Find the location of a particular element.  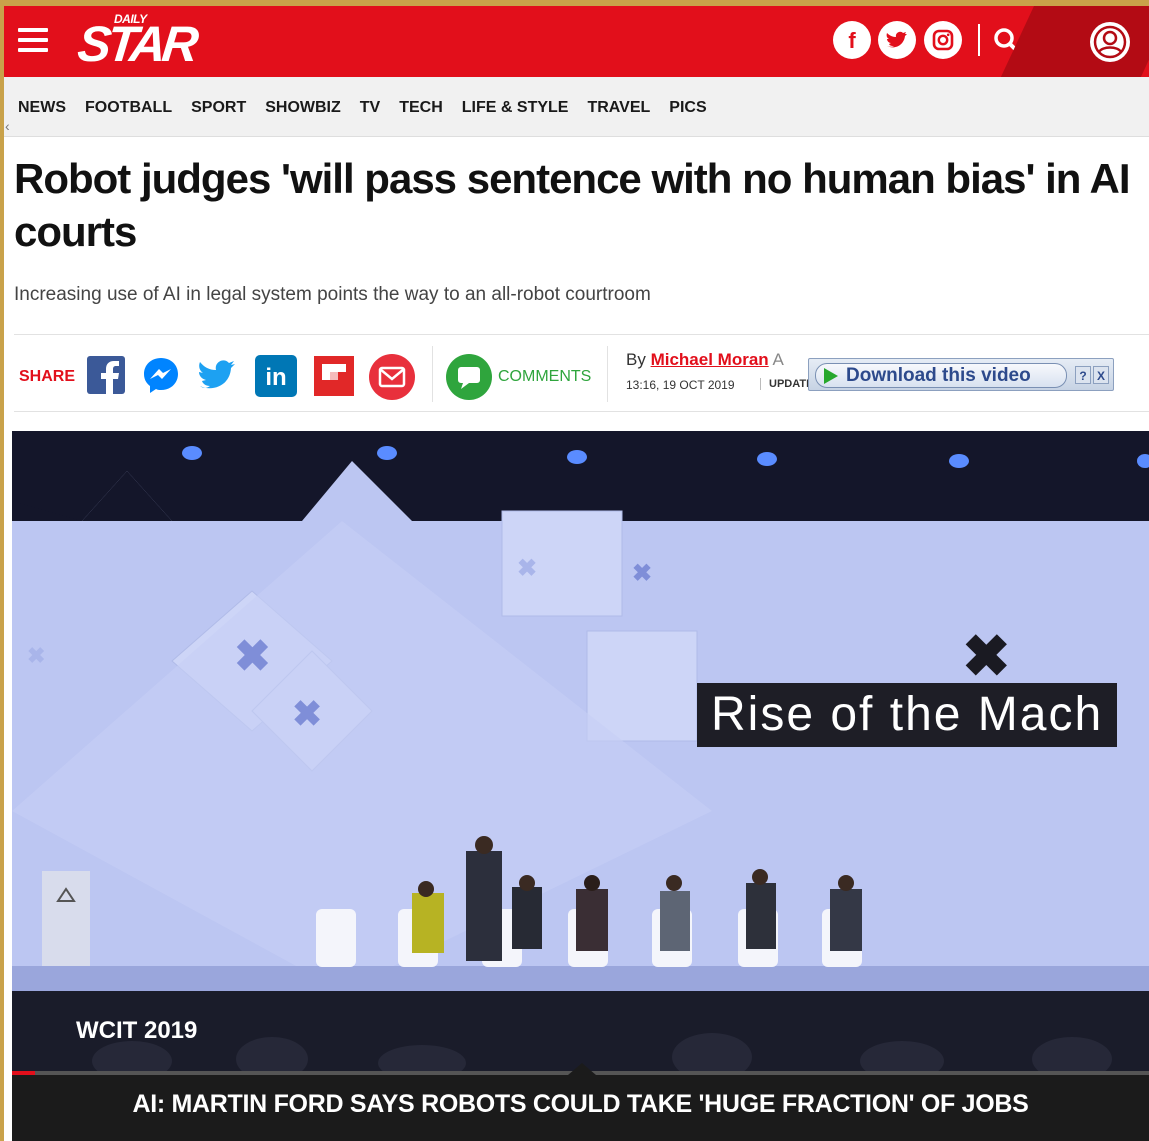

byline: By Michael Moran A is located at coordinates (705, 360).